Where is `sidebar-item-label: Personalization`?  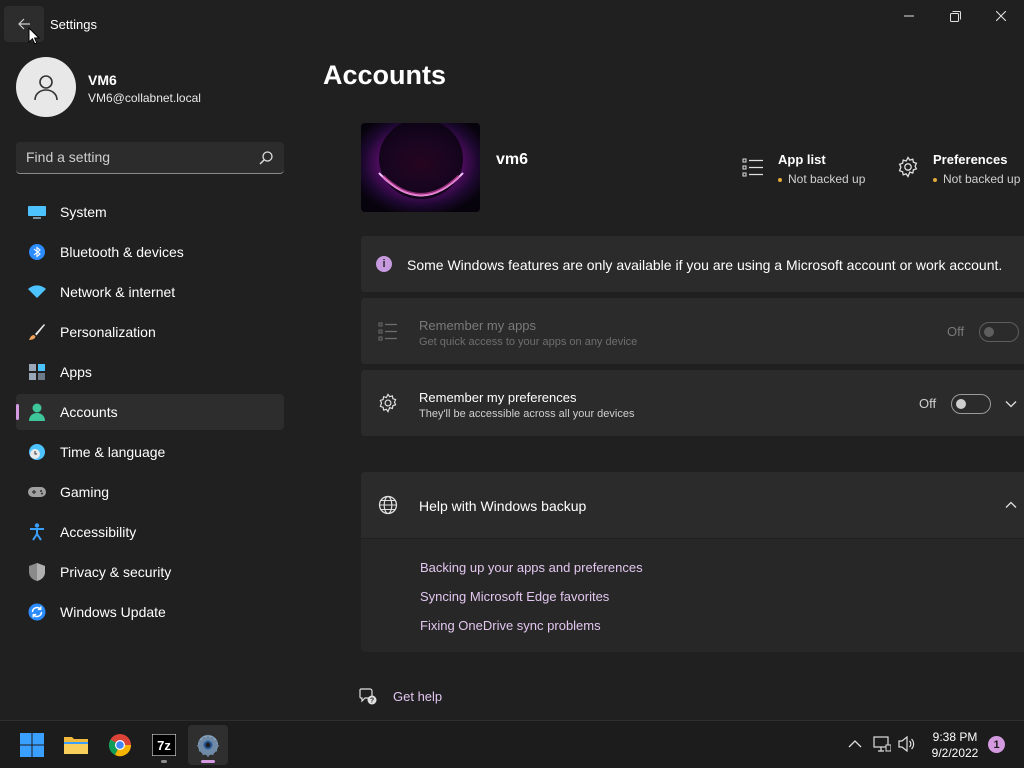 sidebar-item-label: Personalization is located at coordinates (108, 332).